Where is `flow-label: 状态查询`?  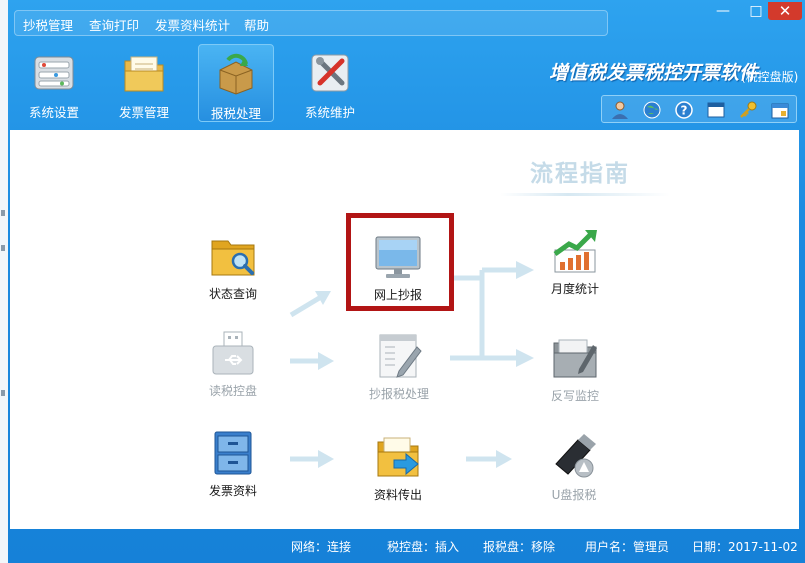 flow-label: 状态查询 is located at coordinates (232, 294).